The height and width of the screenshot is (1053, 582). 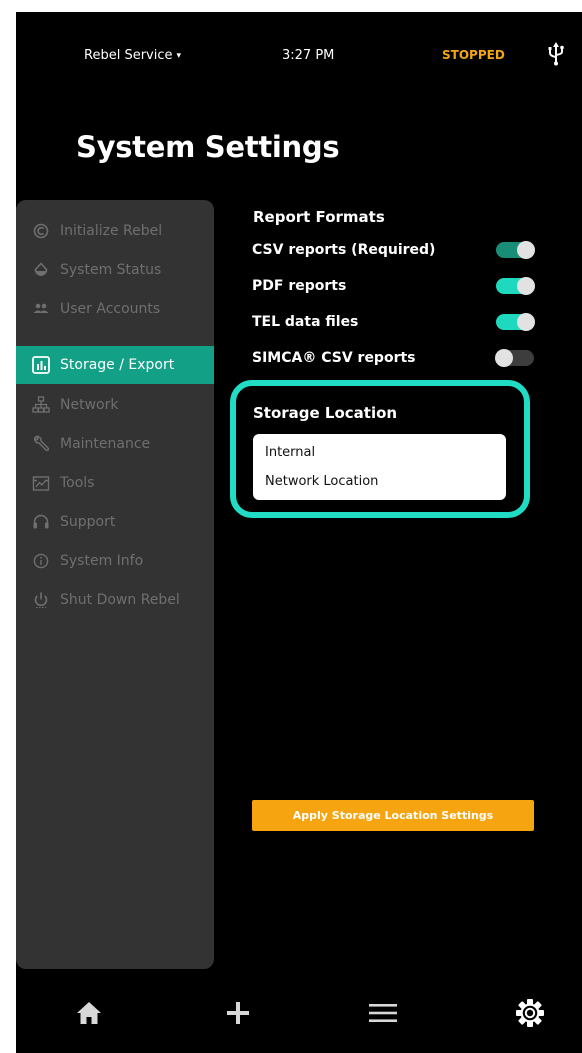 I want to click on sidebar-item-label: Support, so click(x=88, y=522).